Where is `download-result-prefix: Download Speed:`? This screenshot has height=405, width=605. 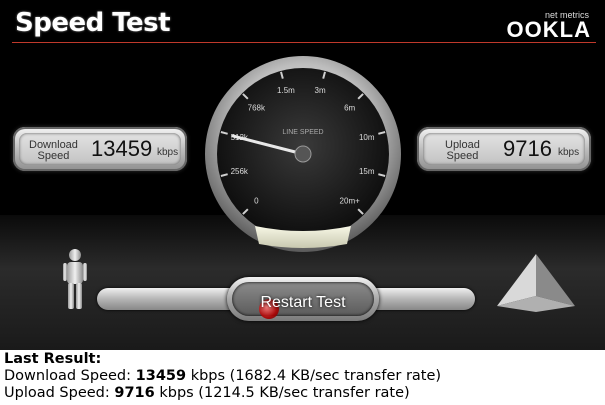 download-result-prefix: Download Speed: is located at coordinates (70, 376).